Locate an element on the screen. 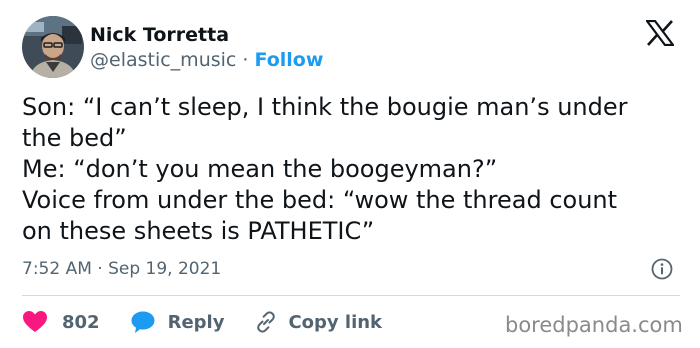 The width and height of the screenshot is (700, 348). tweet-line: the bed” is located at coordinates (74, 138).